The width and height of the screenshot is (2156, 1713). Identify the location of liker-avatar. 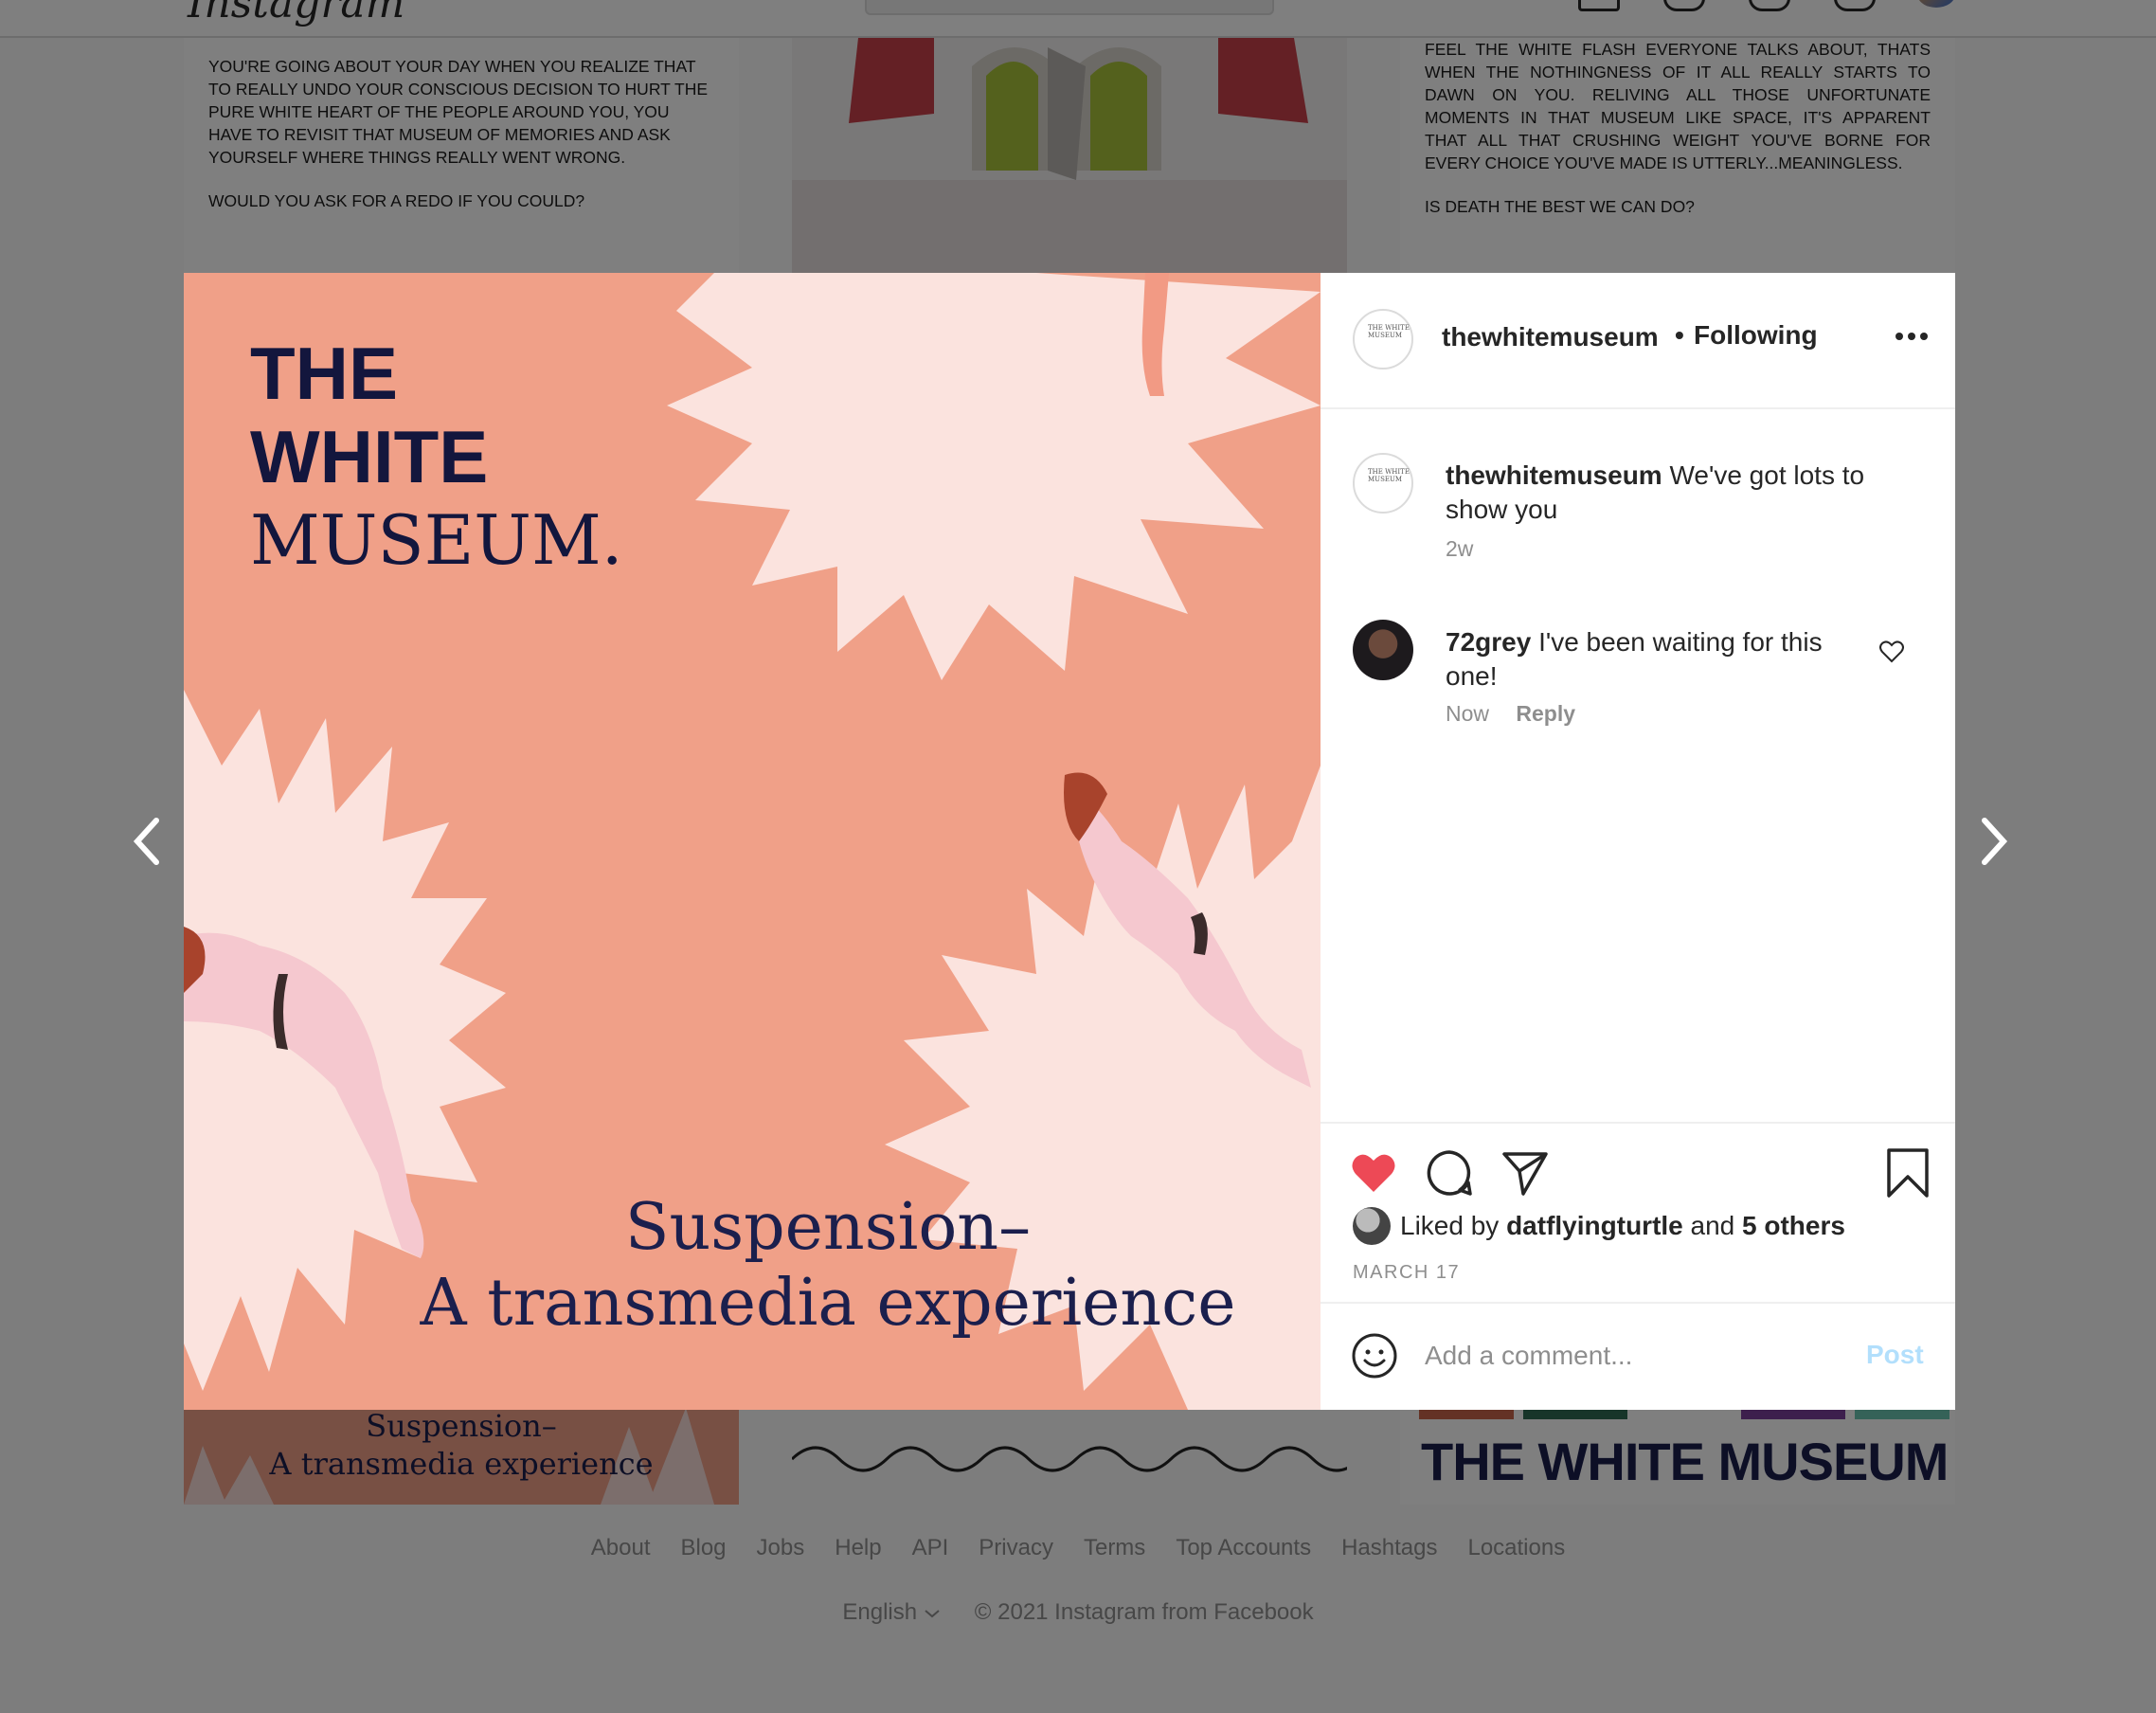
(1372, 1226).